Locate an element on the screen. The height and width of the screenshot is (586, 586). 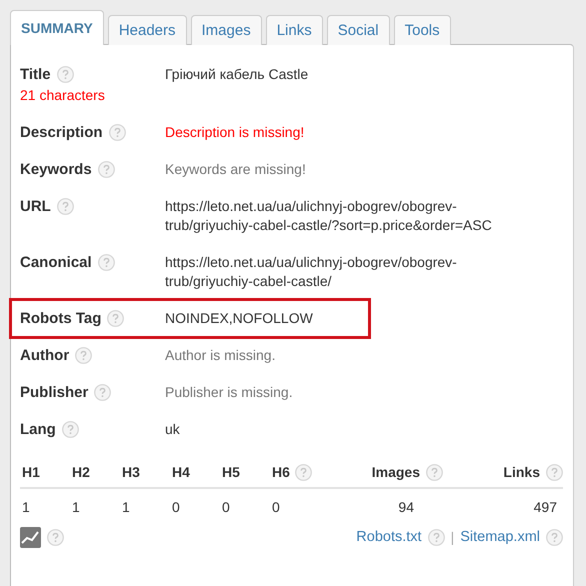
images-column-label: Images is located at coordinates (396, 472).